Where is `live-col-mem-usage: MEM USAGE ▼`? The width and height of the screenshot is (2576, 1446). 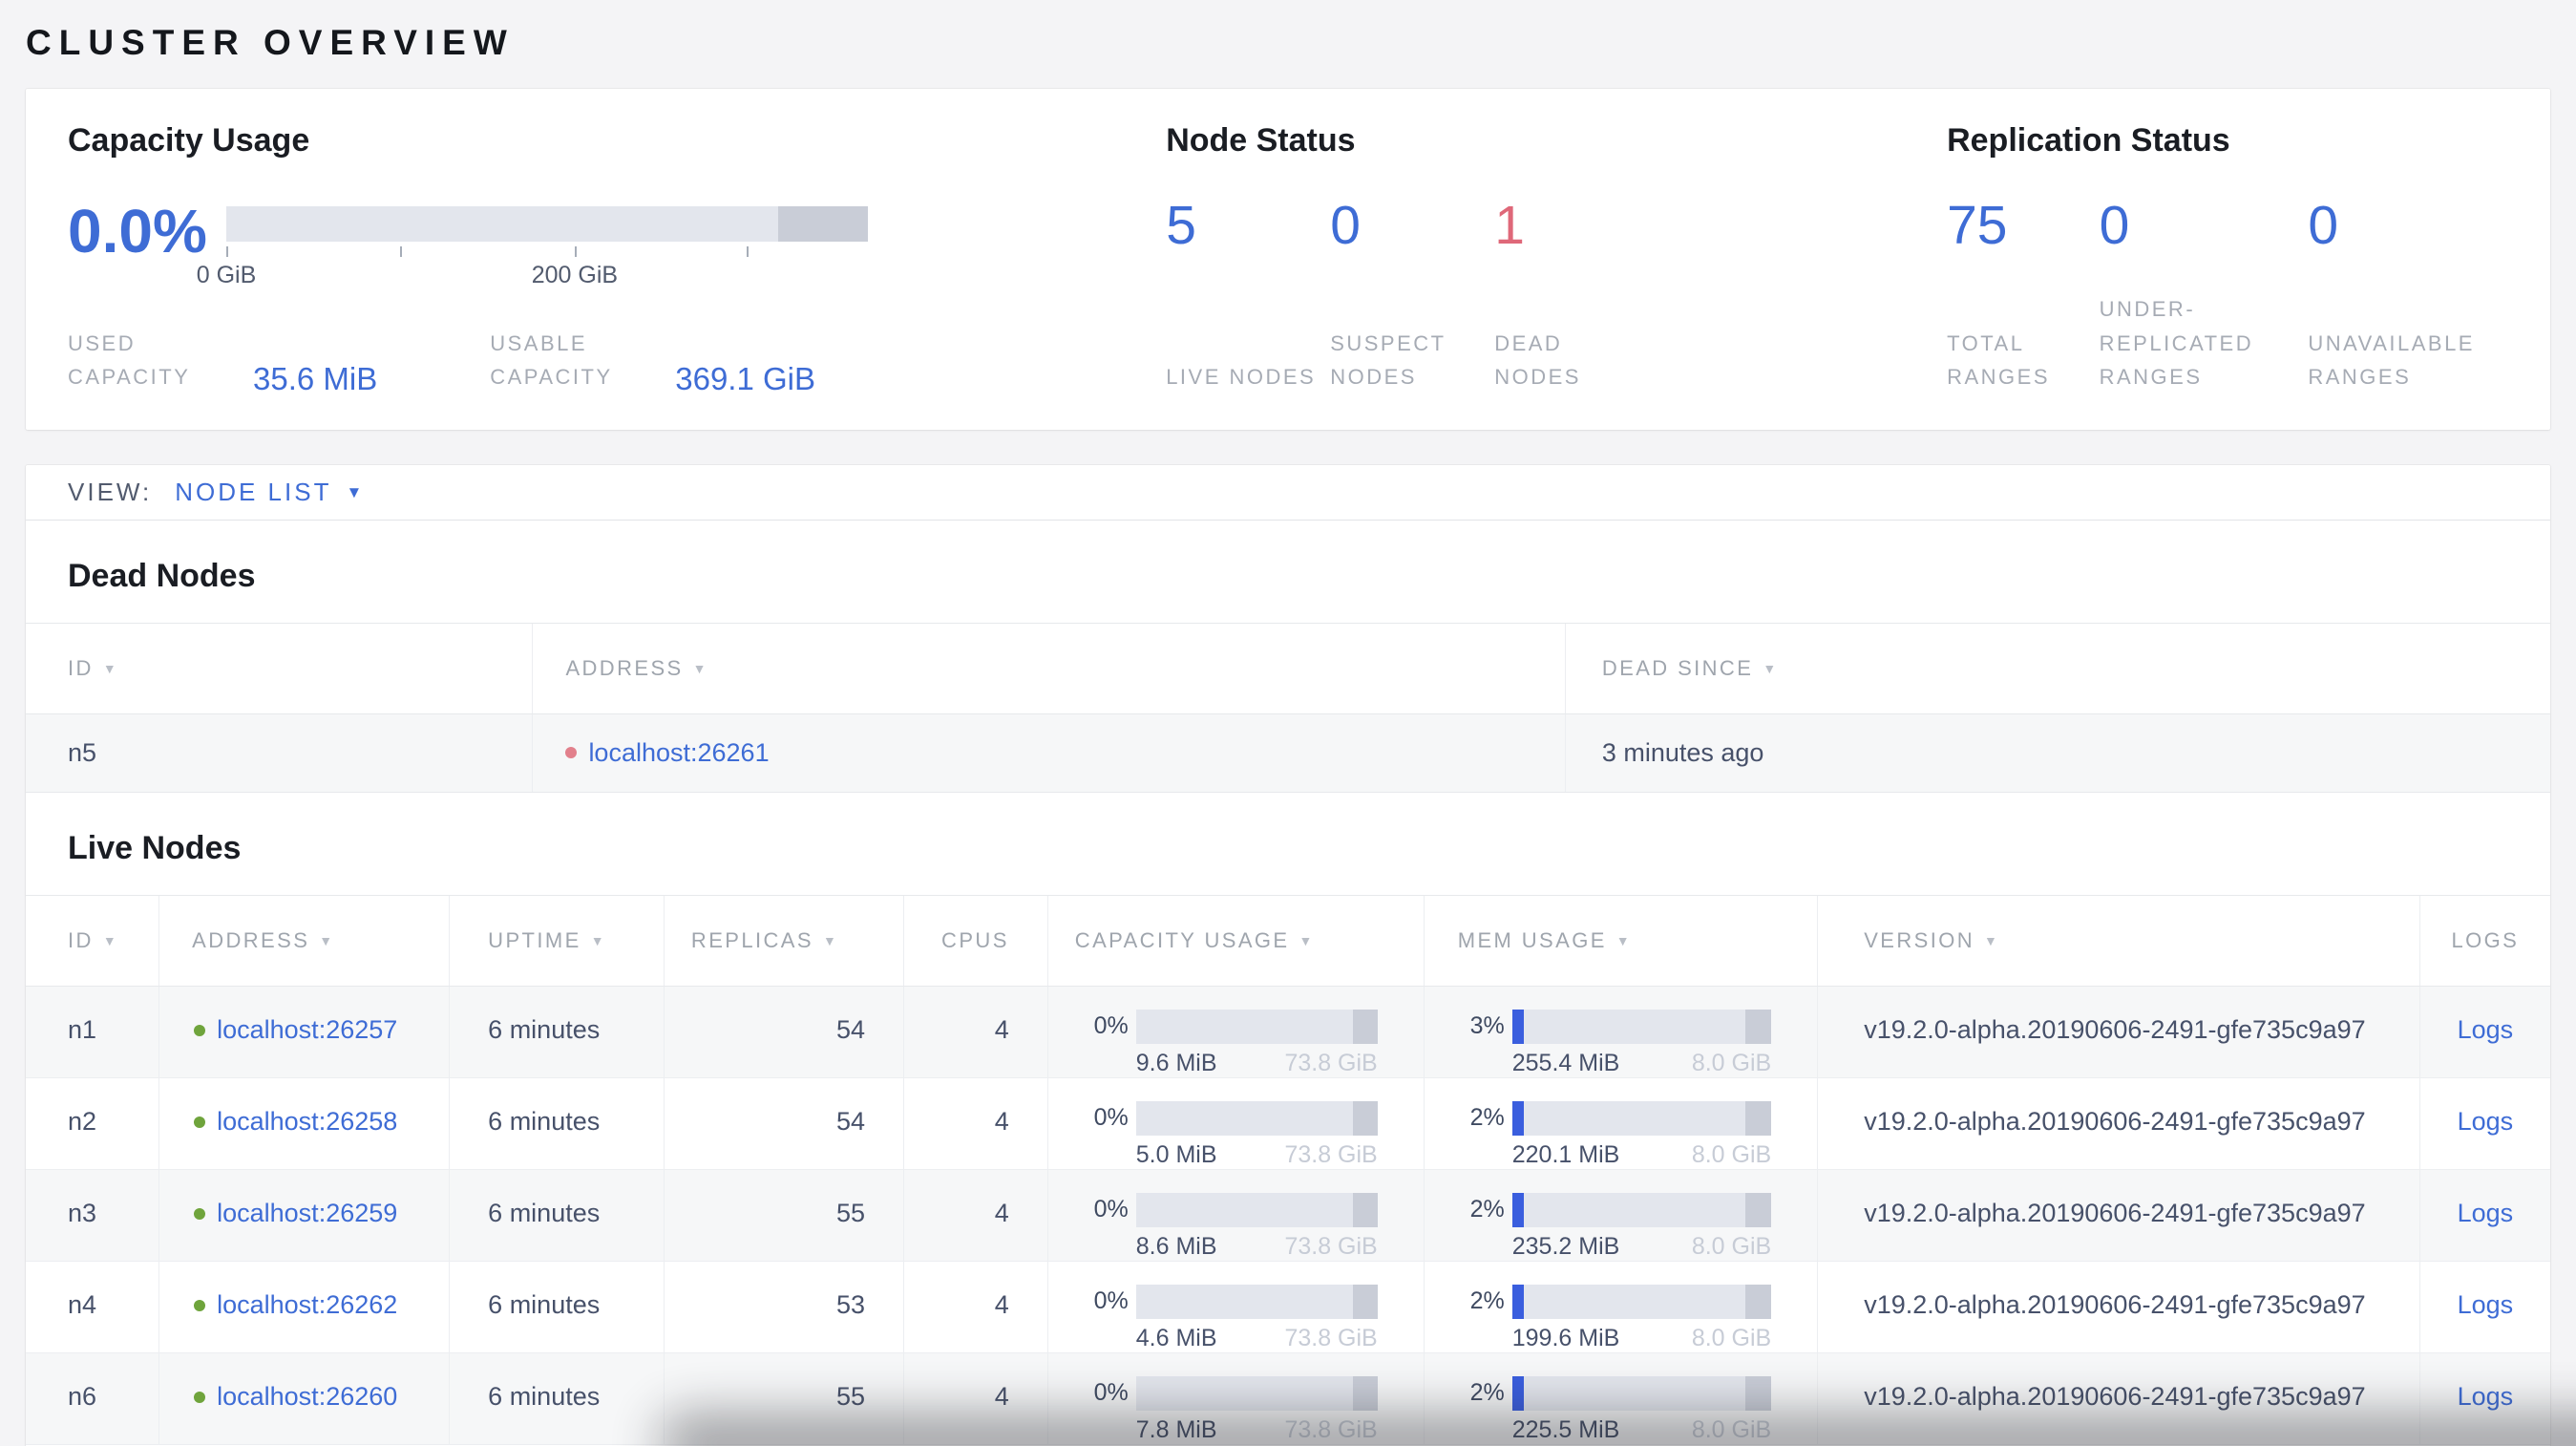
live-col-mem-usage: MEM USAGE ▼ is located at coordinates (1622, 940).